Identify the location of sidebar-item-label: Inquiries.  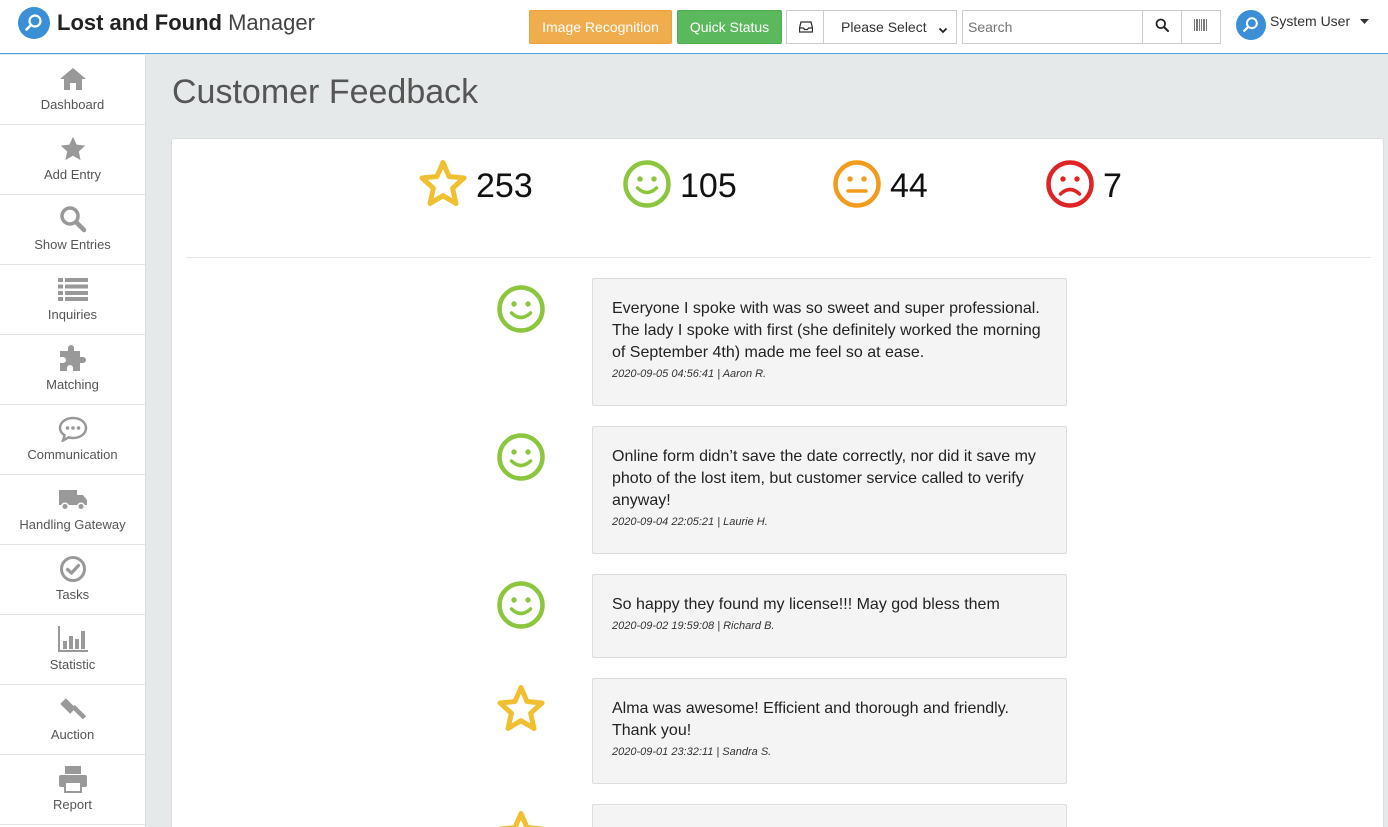
(72, 314).